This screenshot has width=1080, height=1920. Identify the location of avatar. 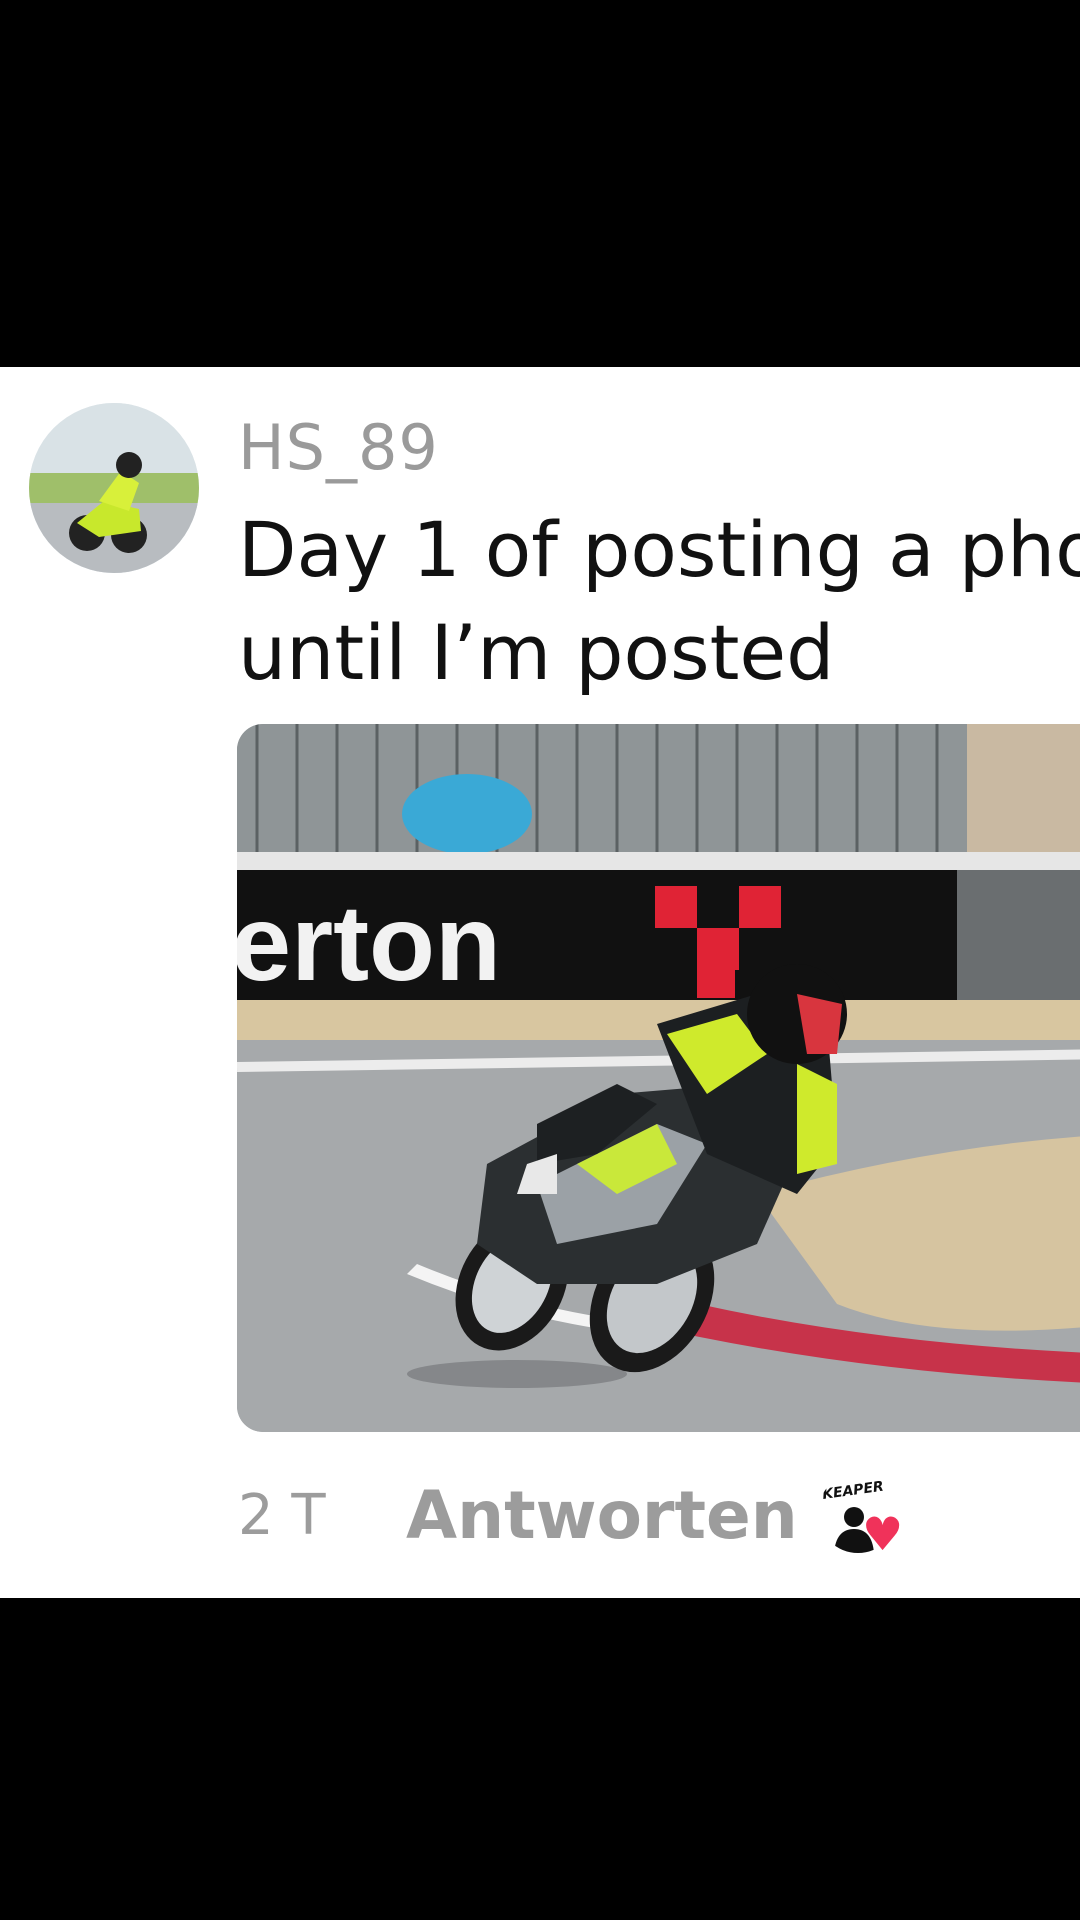
(114, 488).